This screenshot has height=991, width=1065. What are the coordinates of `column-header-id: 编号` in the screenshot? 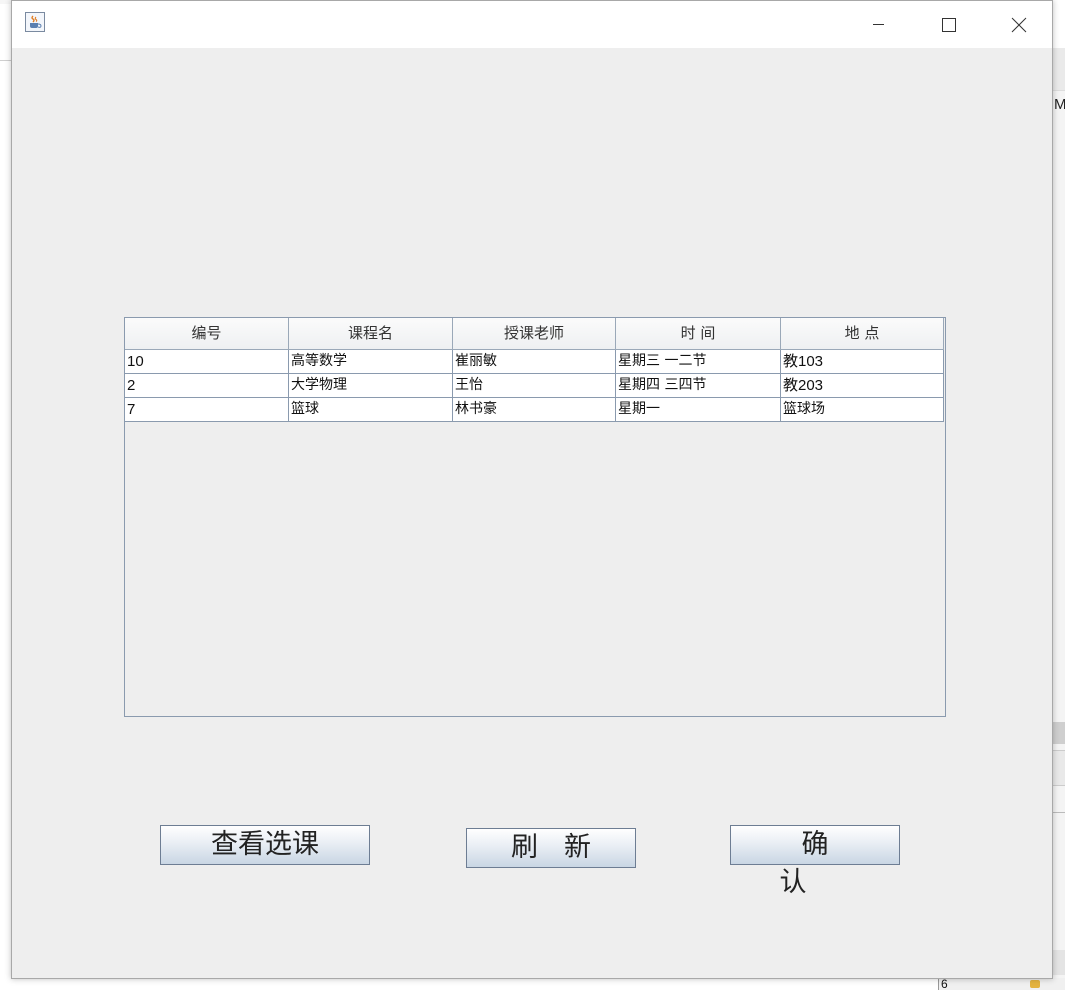 It's located at (207, 334).